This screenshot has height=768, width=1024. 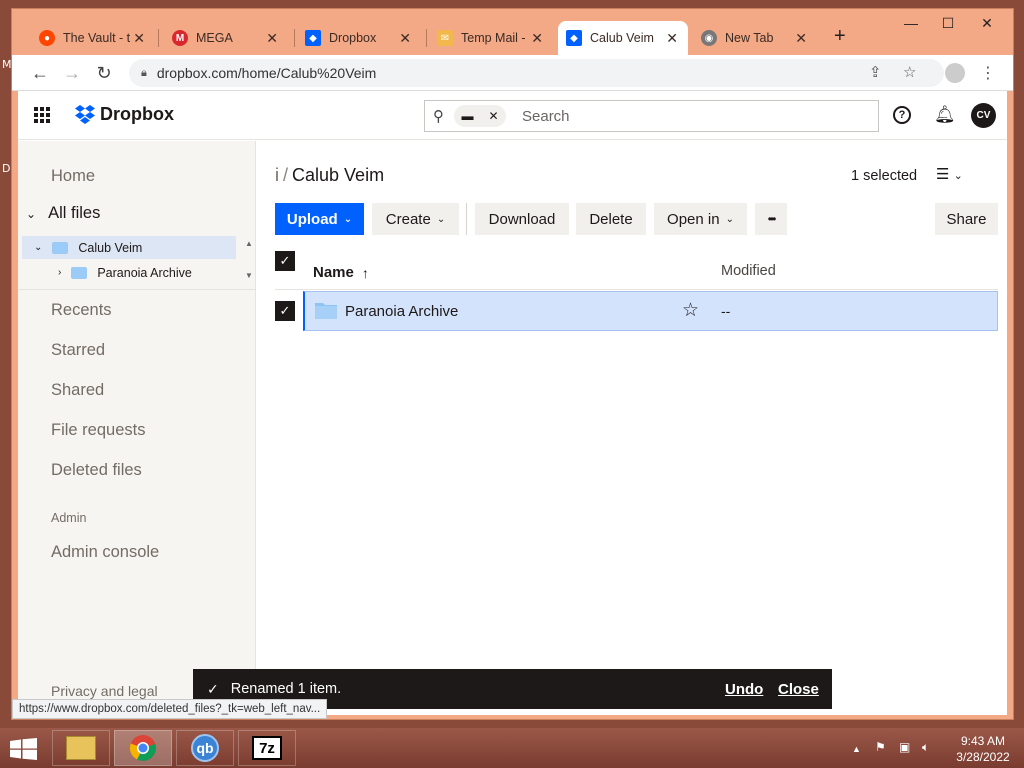 What do you see at coordinates (983, 749) in the screenshot?
I see `system-clock: 9:43 AM 3/28/2022` at bounding box center [983, 749].